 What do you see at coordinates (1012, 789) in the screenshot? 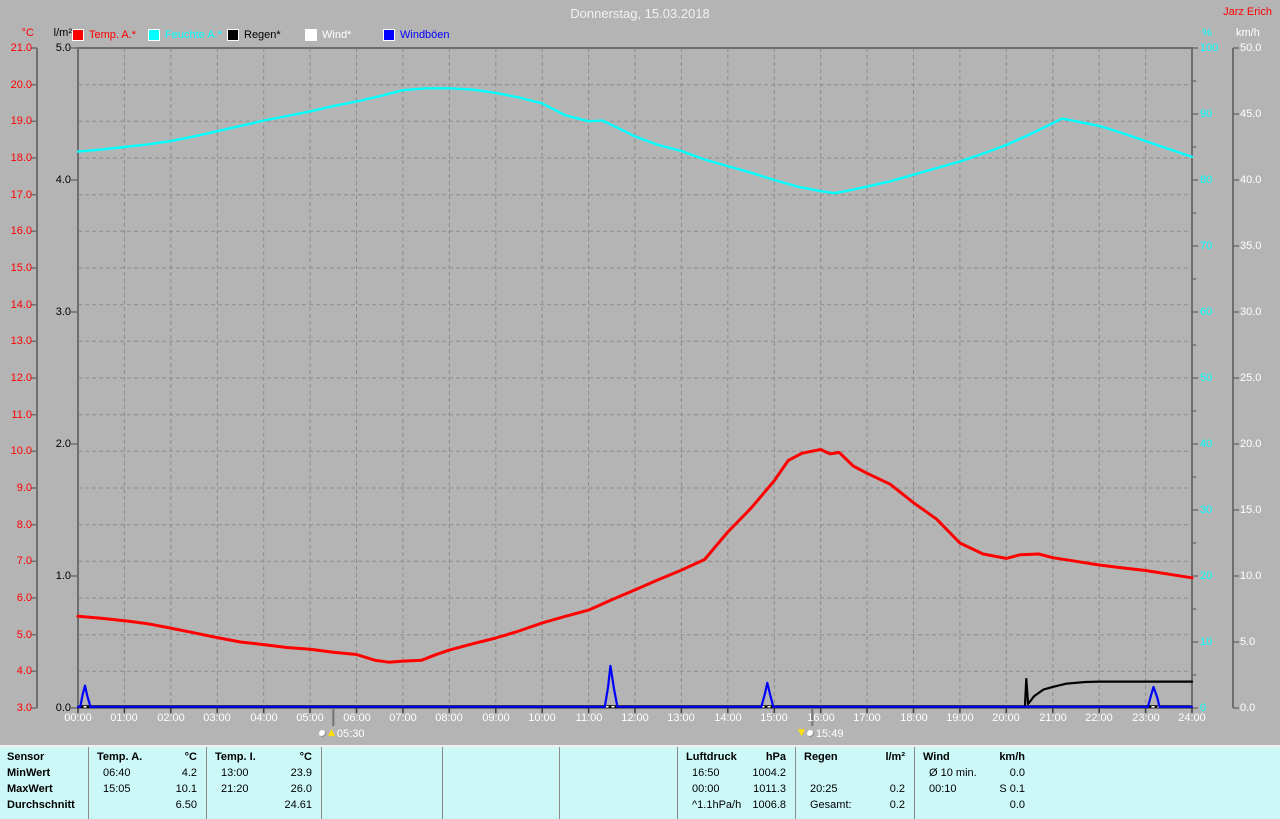
I see `table-cell-value: S 0.1` at bounding box center [1012, 789].